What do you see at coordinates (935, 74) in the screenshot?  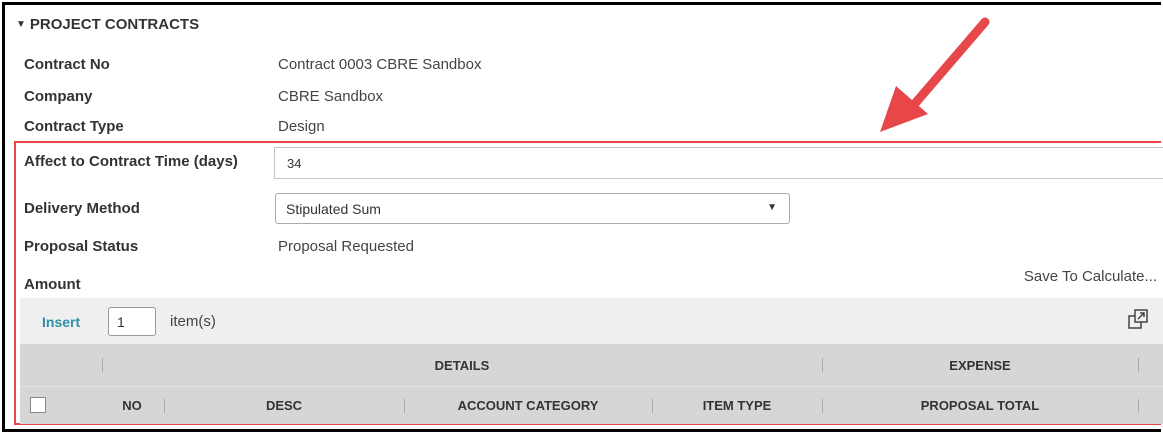 I see `red-arrow-icon` at bounding box center [935, 74].